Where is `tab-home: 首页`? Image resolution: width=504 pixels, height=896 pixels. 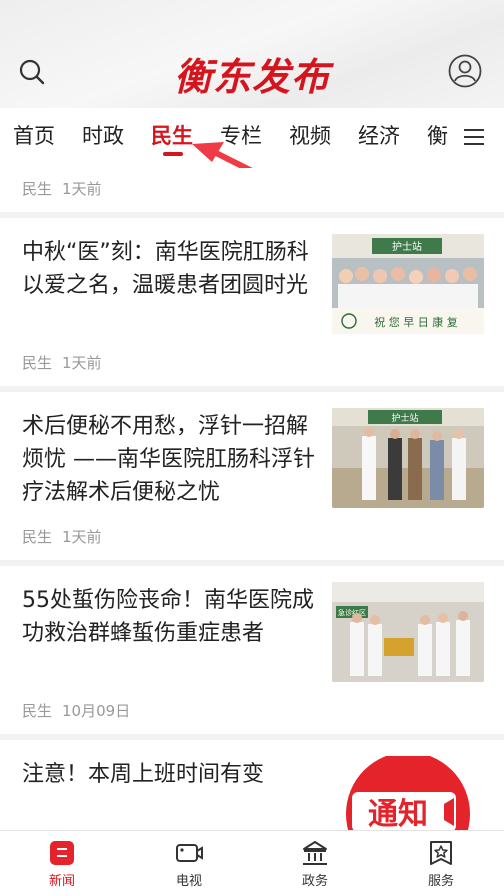
tab-home: 首页 is located at coordinates (34, 135).